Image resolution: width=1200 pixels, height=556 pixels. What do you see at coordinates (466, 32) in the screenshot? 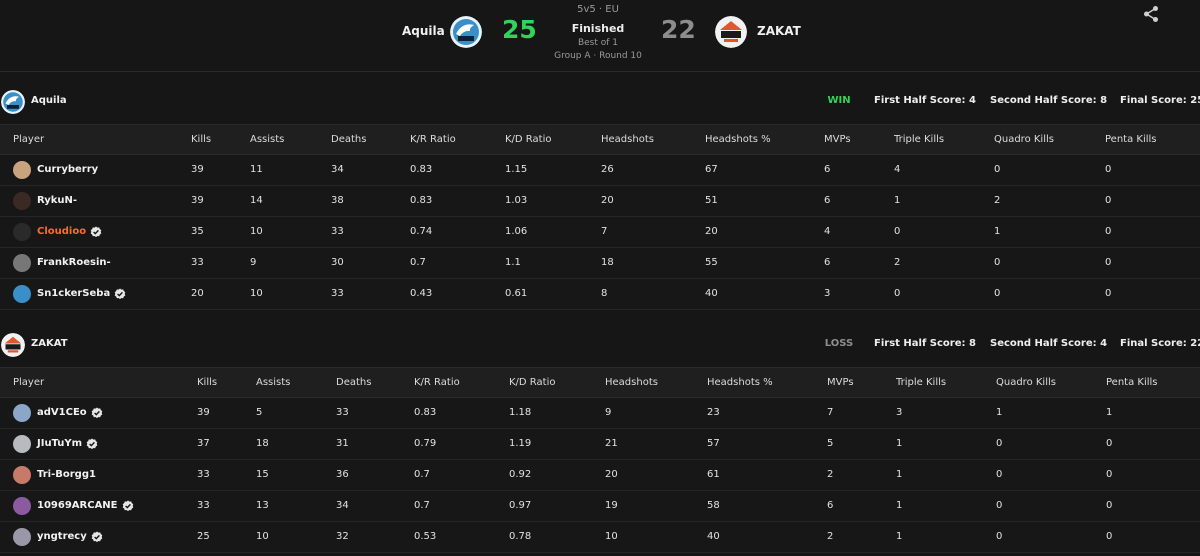
I see `aquila-logo` at bounding box center [466, 32].